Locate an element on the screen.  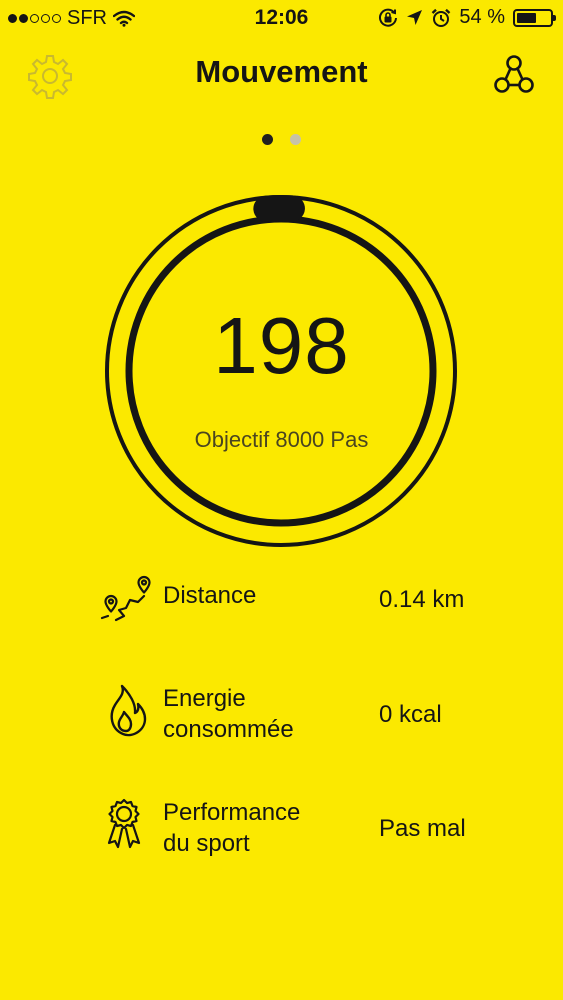
stat-label-line-1: Energie is located at coordinates (204, 698).